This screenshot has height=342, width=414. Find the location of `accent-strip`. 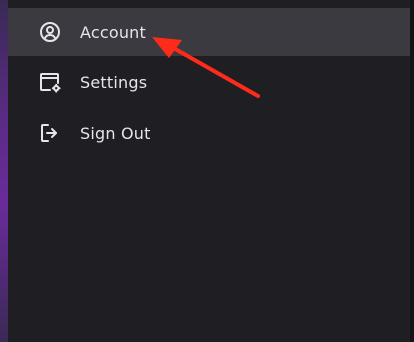

accent-strip is located at coordinates (4, 171).